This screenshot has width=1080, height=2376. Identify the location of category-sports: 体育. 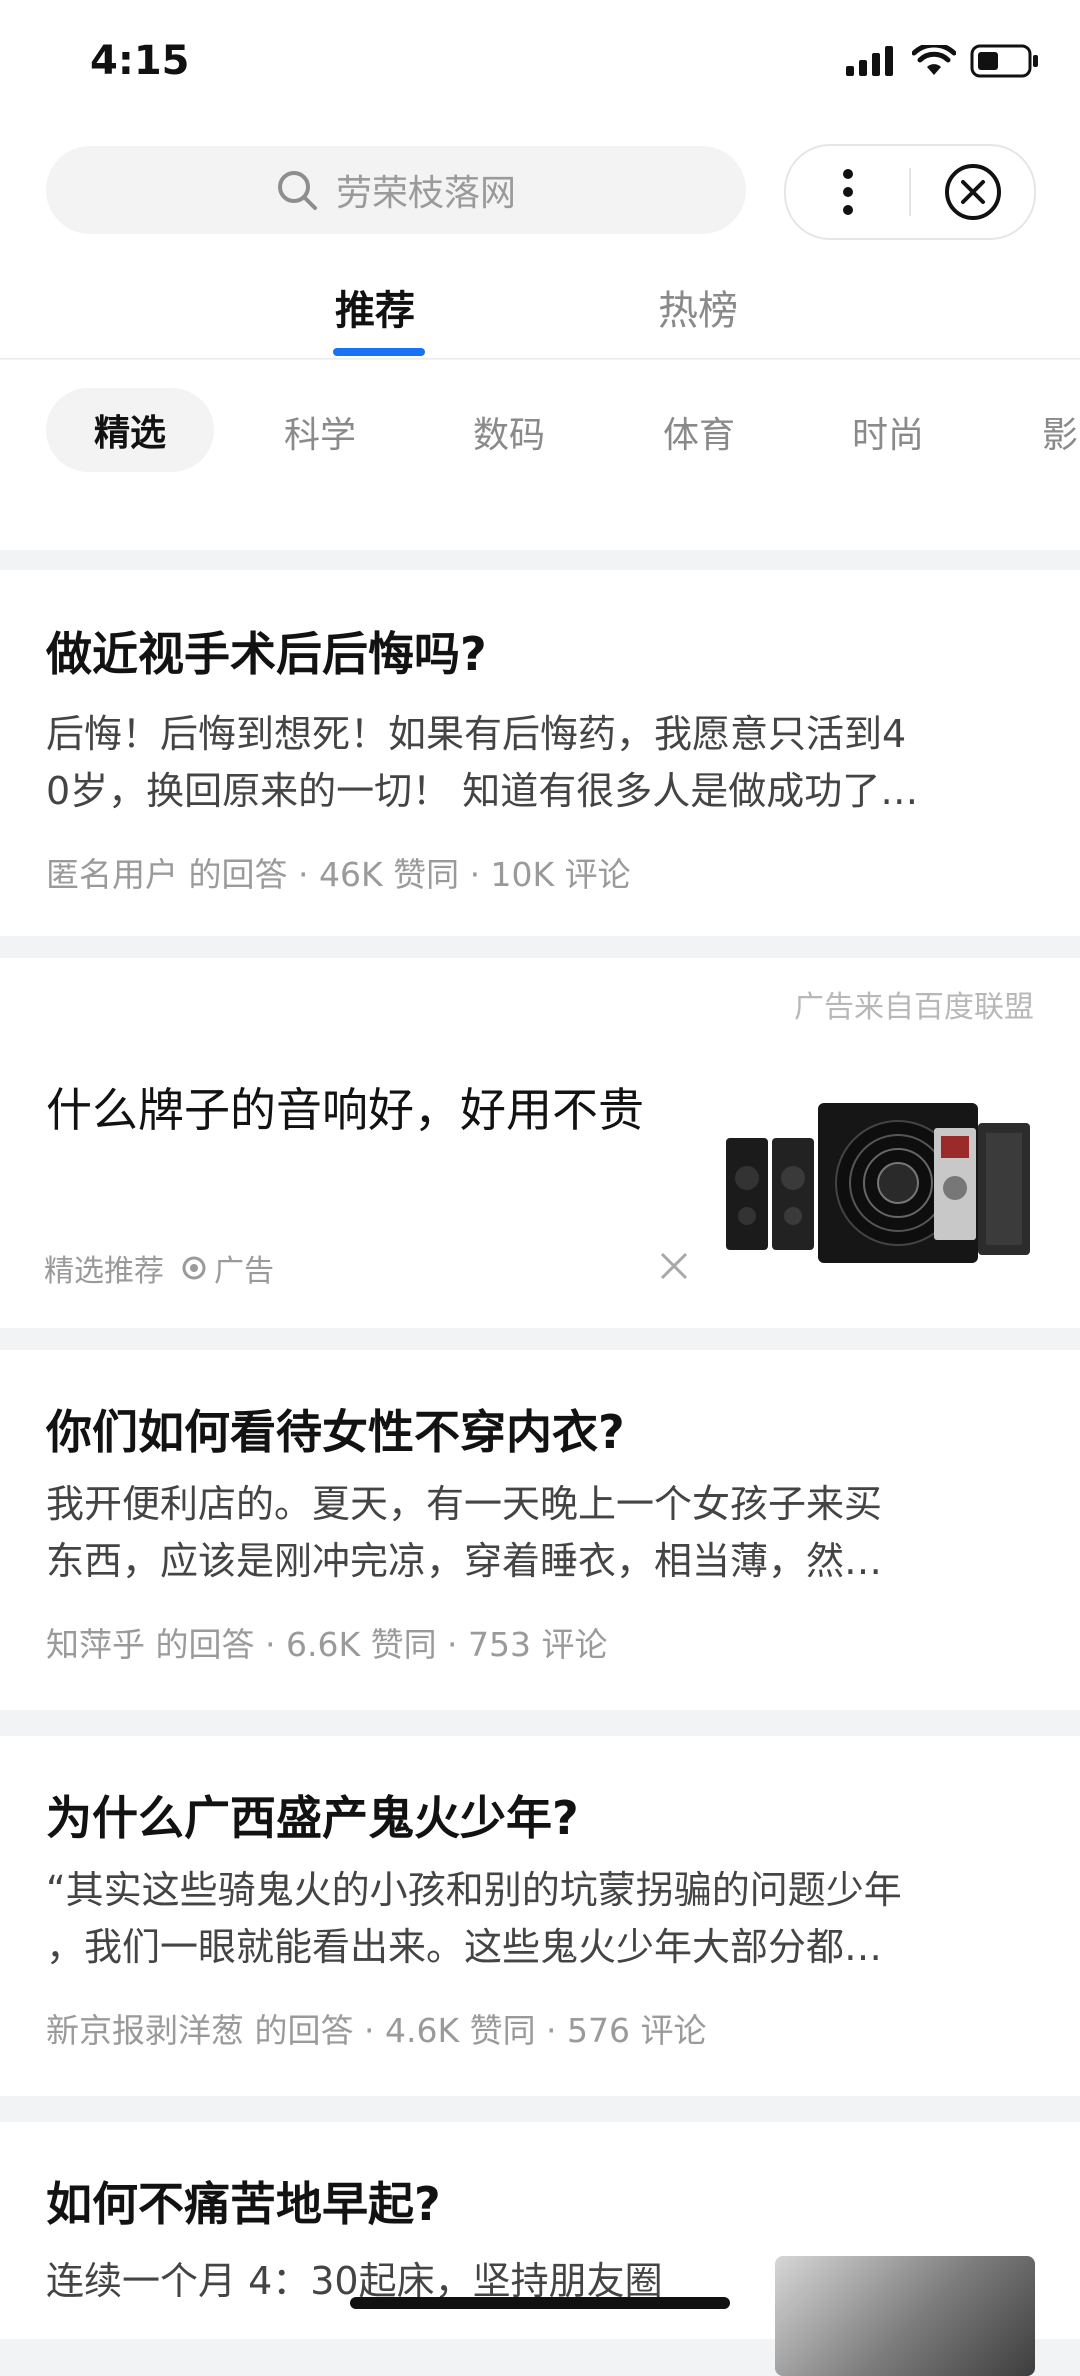
(699, 432).